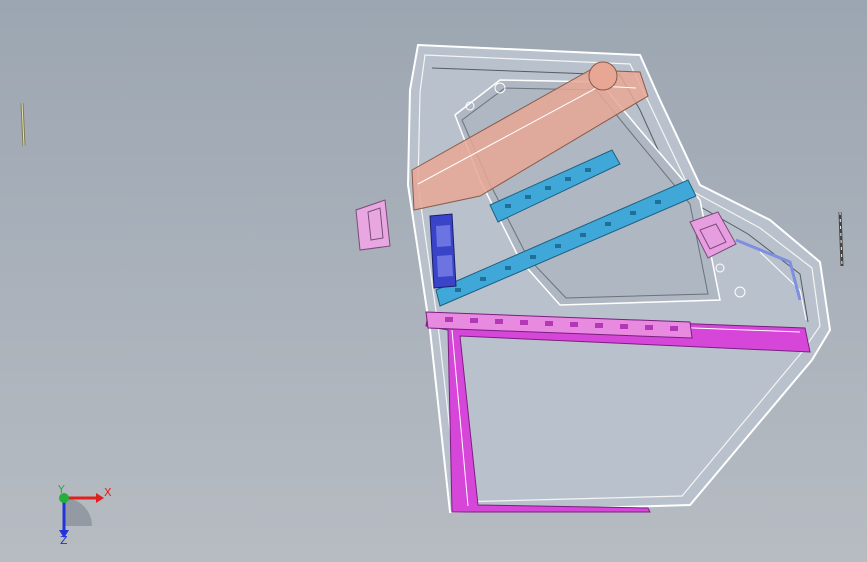  What do you see at coordinates (108, 492) in the screenshot?
I see `x-axis-label: X` at bounding box center [108, 492].